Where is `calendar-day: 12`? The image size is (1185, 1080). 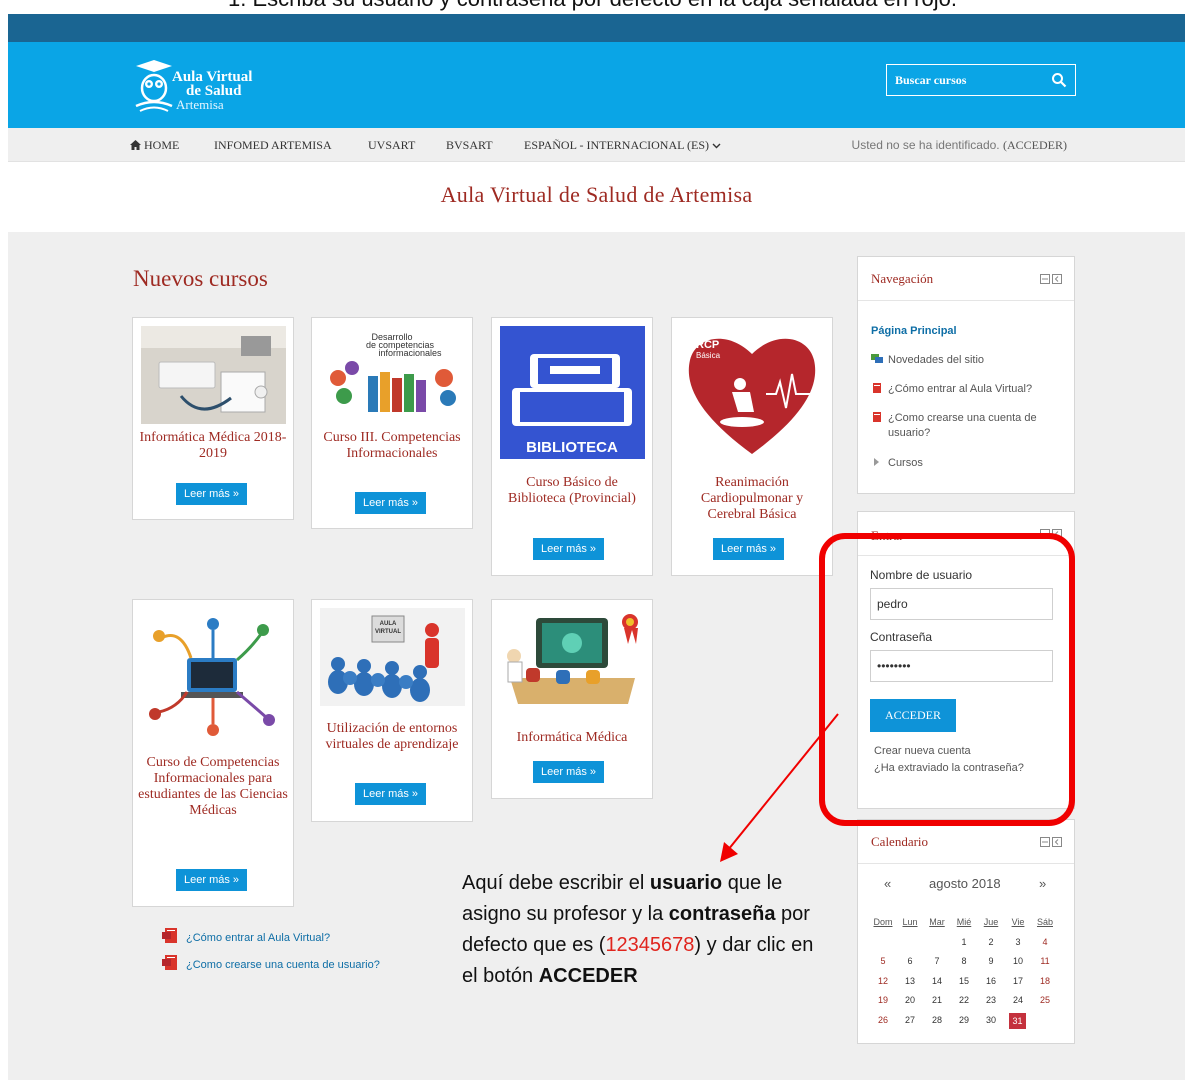 calendar-day: 12 is located at coordinates (883, 981).